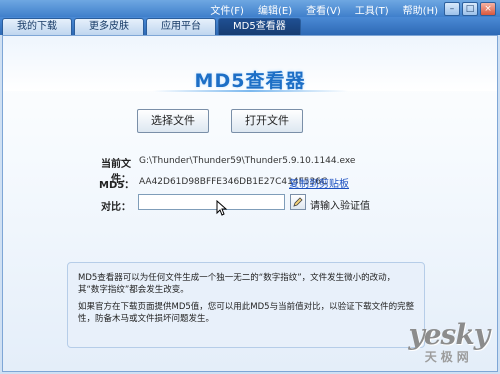 This screenshot has width=500, height=374. I want to click on tab-more-skins: 更多皮肤, so click(109, 26).